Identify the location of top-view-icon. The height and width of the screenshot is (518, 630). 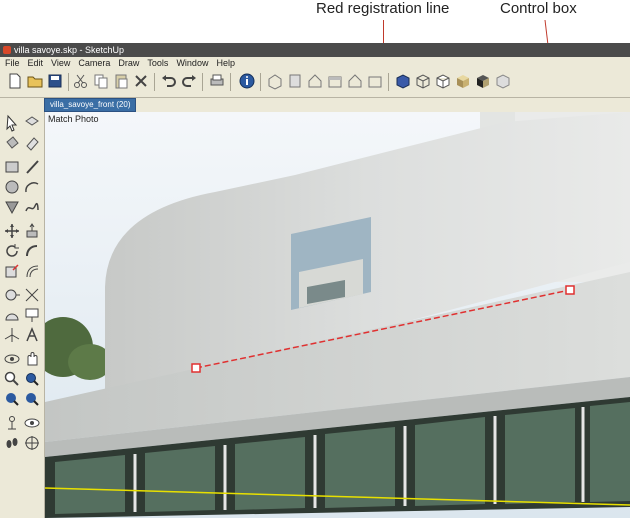
(295, 81).